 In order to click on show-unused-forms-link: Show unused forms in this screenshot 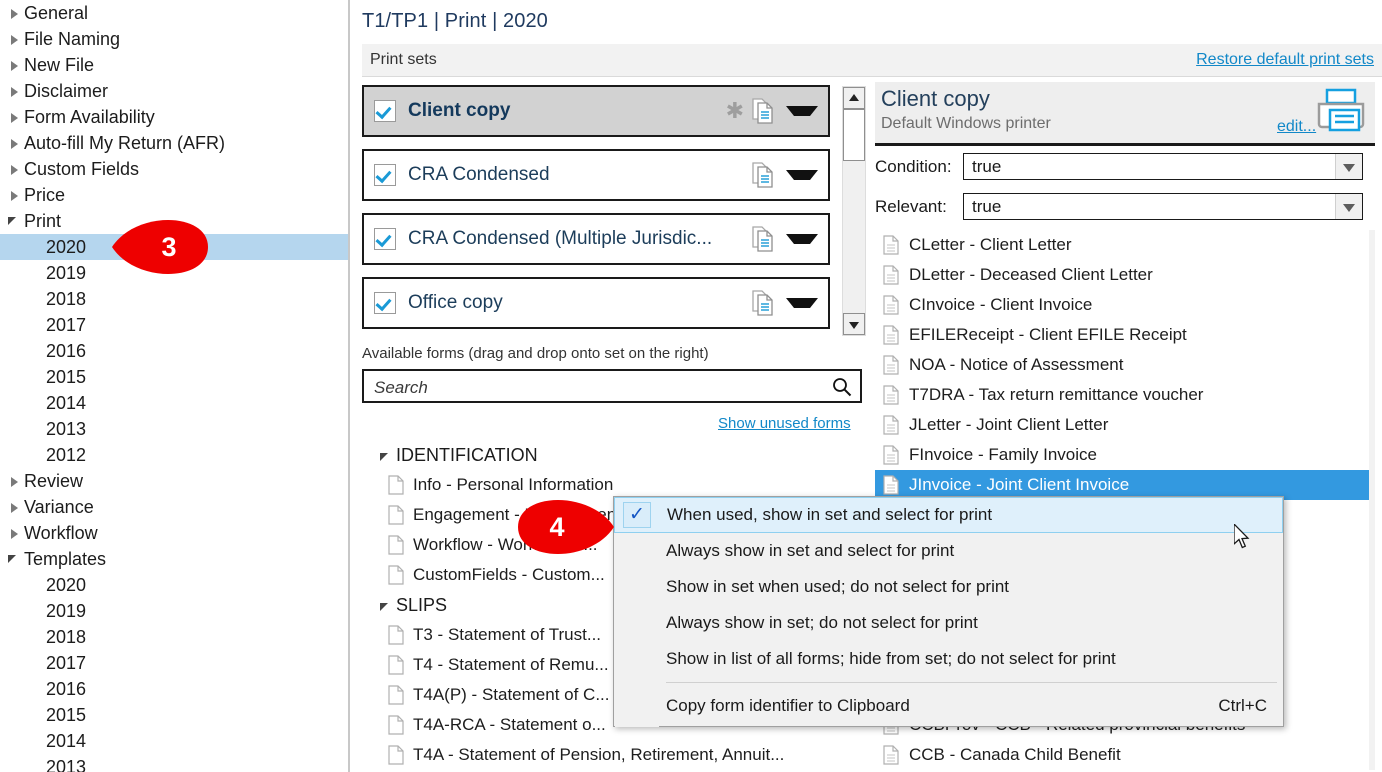, I will do `click(784, 423)`.